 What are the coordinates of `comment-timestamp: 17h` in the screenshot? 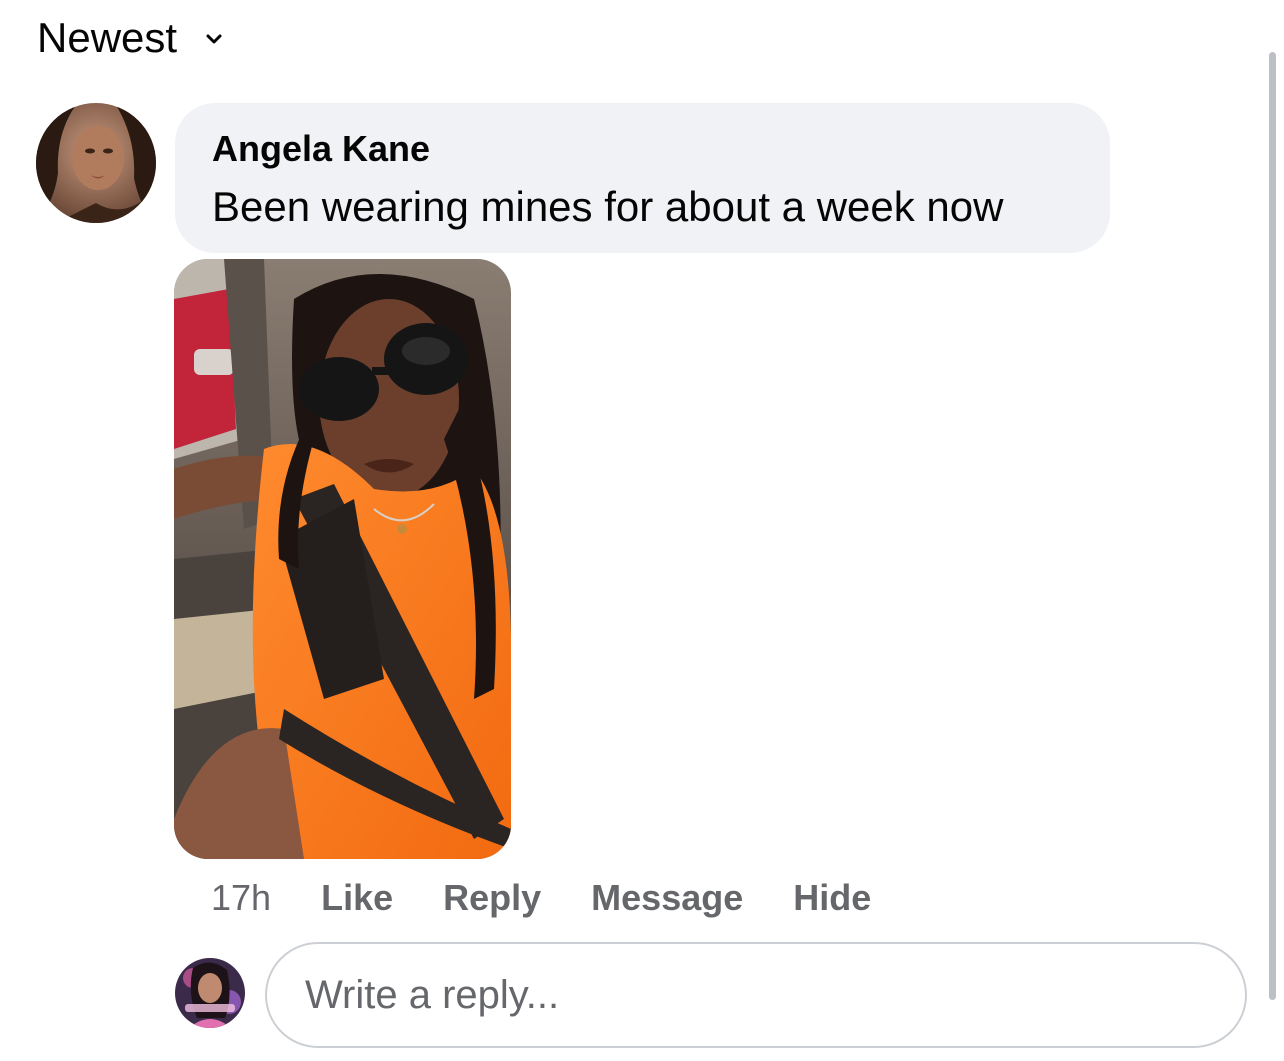 It's located at (241, 898).